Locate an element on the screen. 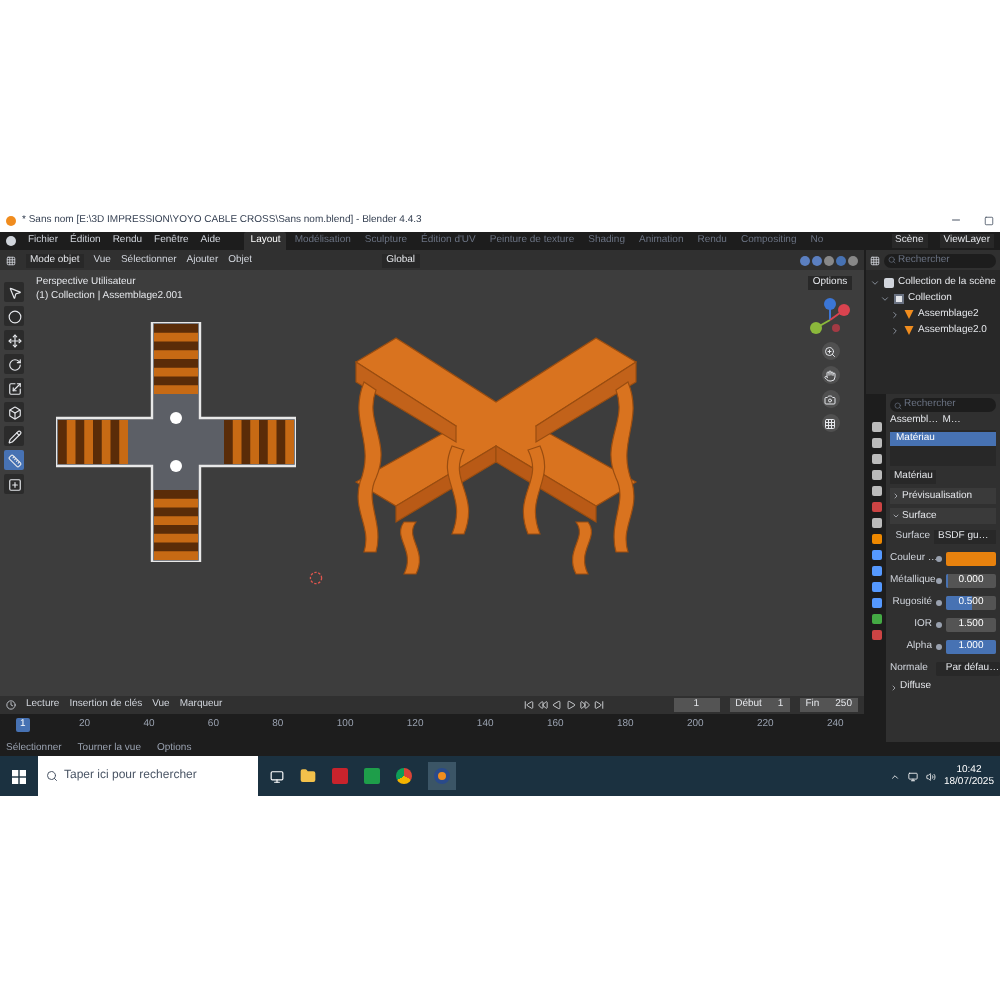 The image size is (1000, 1000). rotate-icon is located at coordinates (14, 364).